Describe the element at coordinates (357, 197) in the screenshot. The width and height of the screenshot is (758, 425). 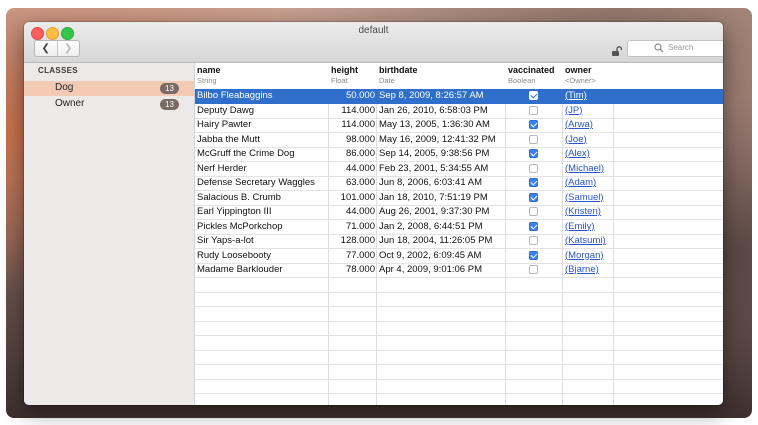
I see `cell-height: 101.000` at that location.